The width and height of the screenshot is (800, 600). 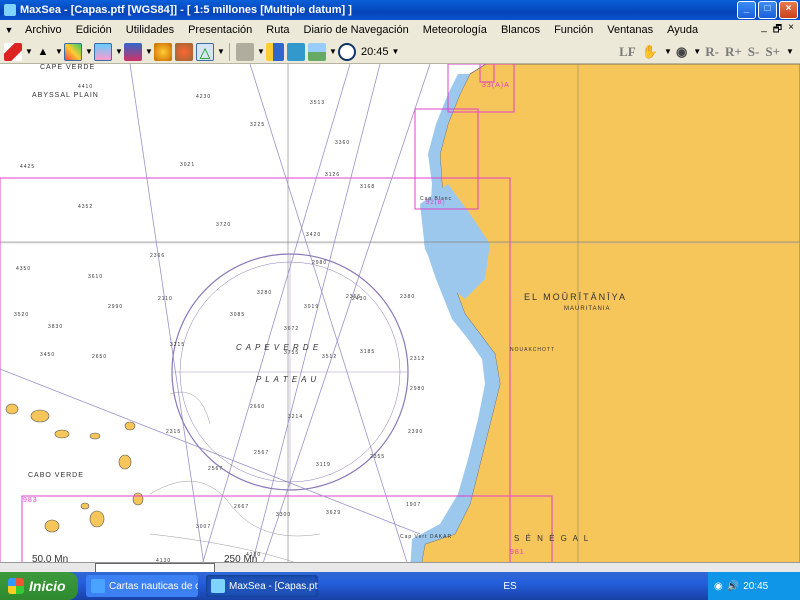 What do you see at coordinates (746, 10) in the screenshot?
I see `minimize-button: _` at bounding box center [746, 10].